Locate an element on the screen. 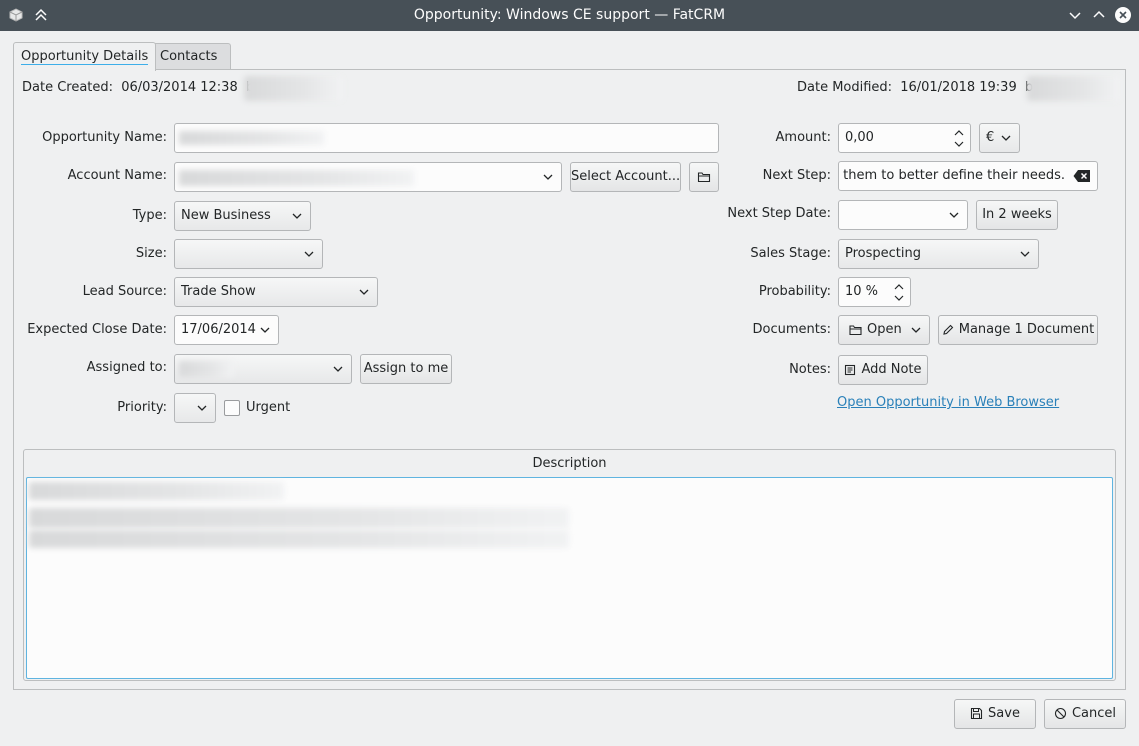  expected-close-date-picker: 17/06/2014 is located at coordinates (226, 330).